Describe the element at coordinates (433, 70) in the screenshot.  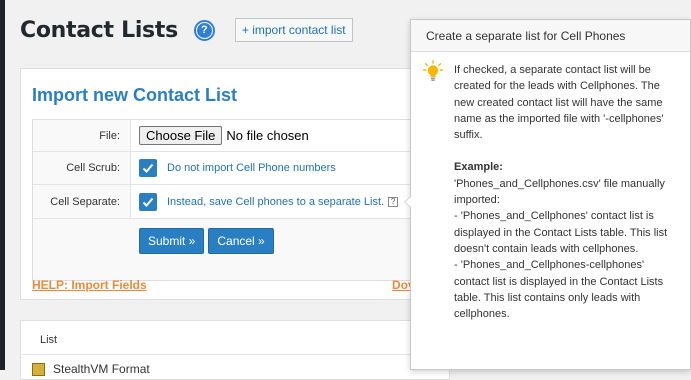
I see `lightbulb-icon` at that location.